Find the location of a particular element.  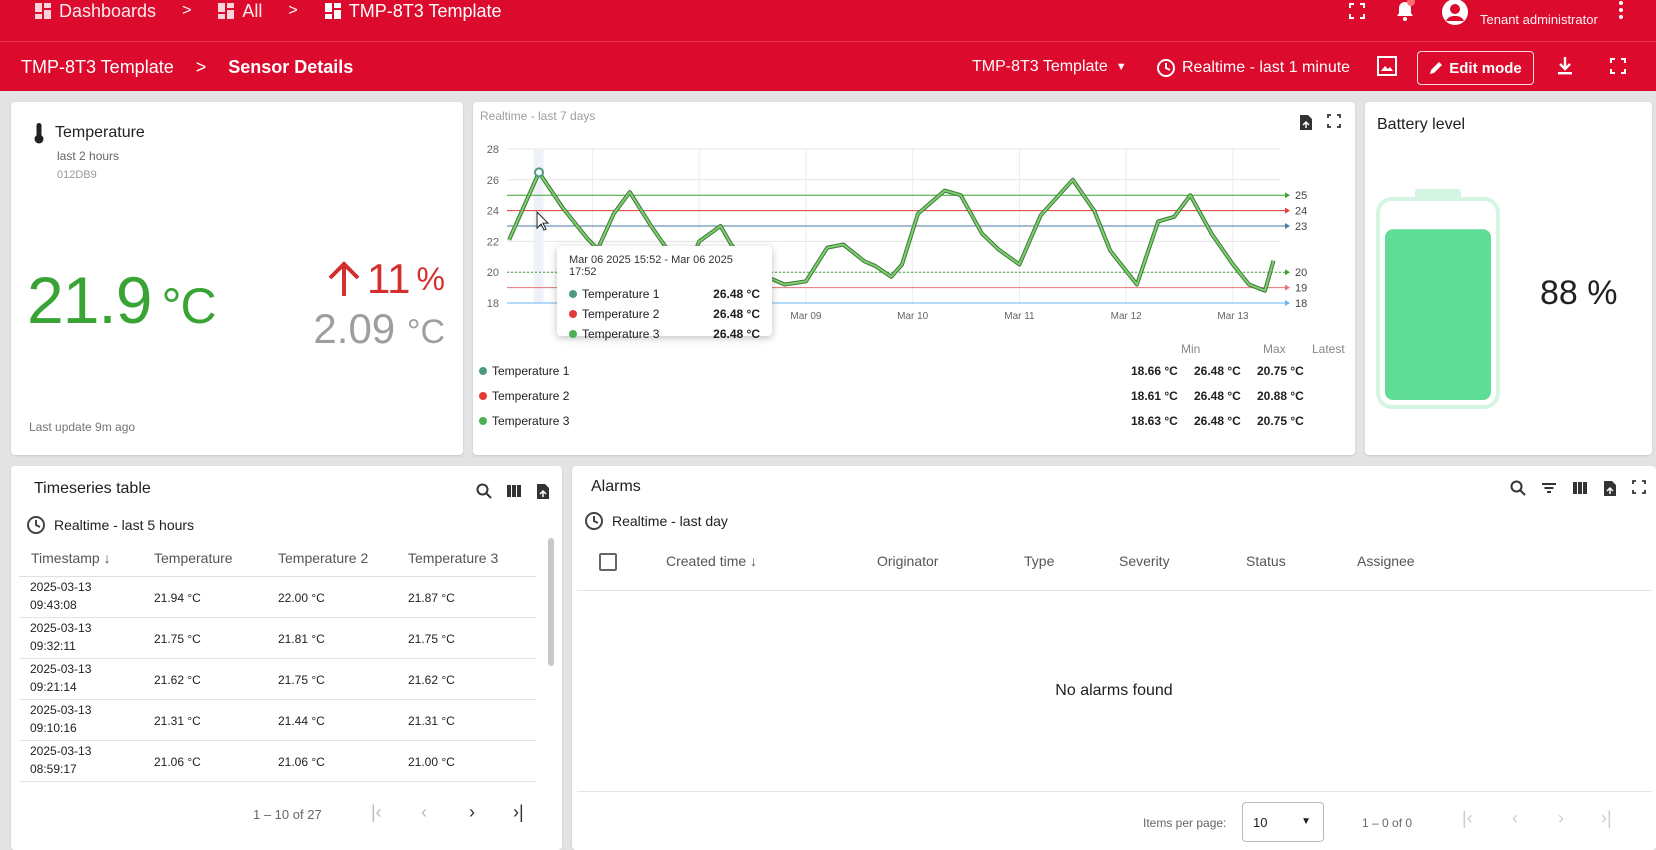

entity-select-value: TMP-8T3 Template is located at coordinates (1040, 66).